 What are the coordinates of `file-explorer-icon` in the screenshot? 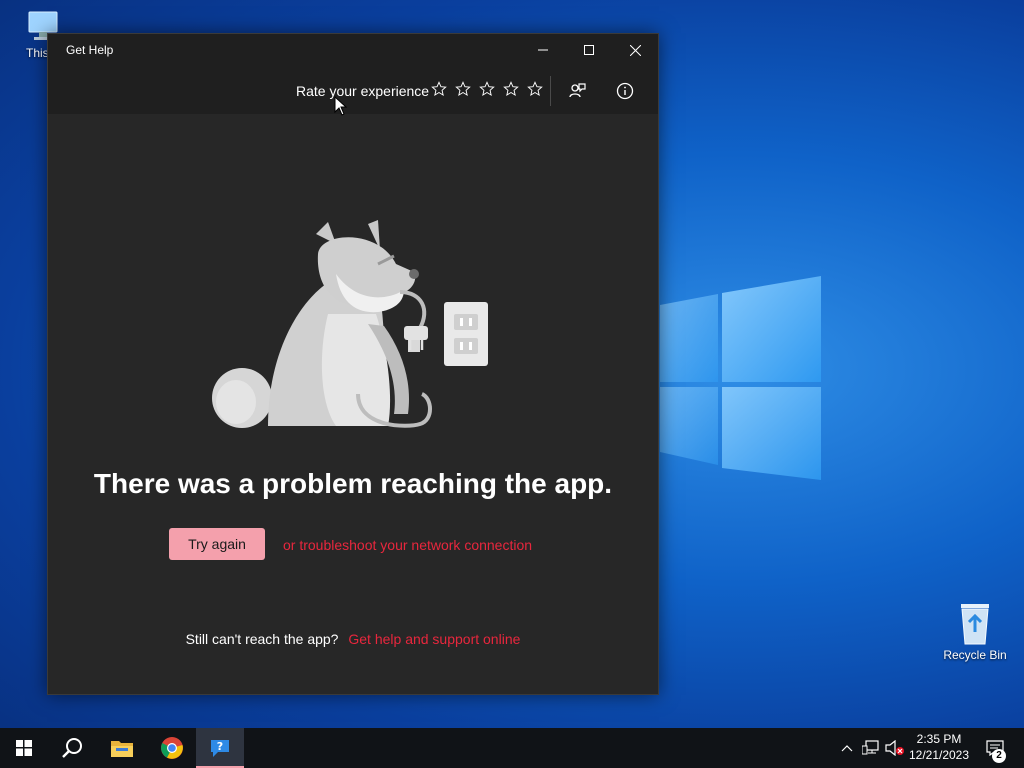 It's located at (122, 749).